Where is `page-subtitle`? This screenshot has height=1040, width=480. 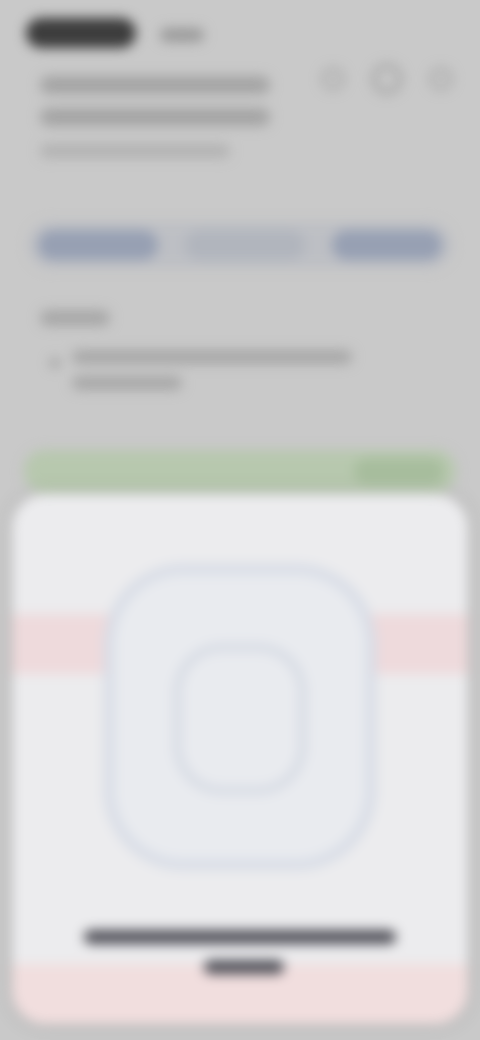
page-subtitle is located at coordinates (135, 151).